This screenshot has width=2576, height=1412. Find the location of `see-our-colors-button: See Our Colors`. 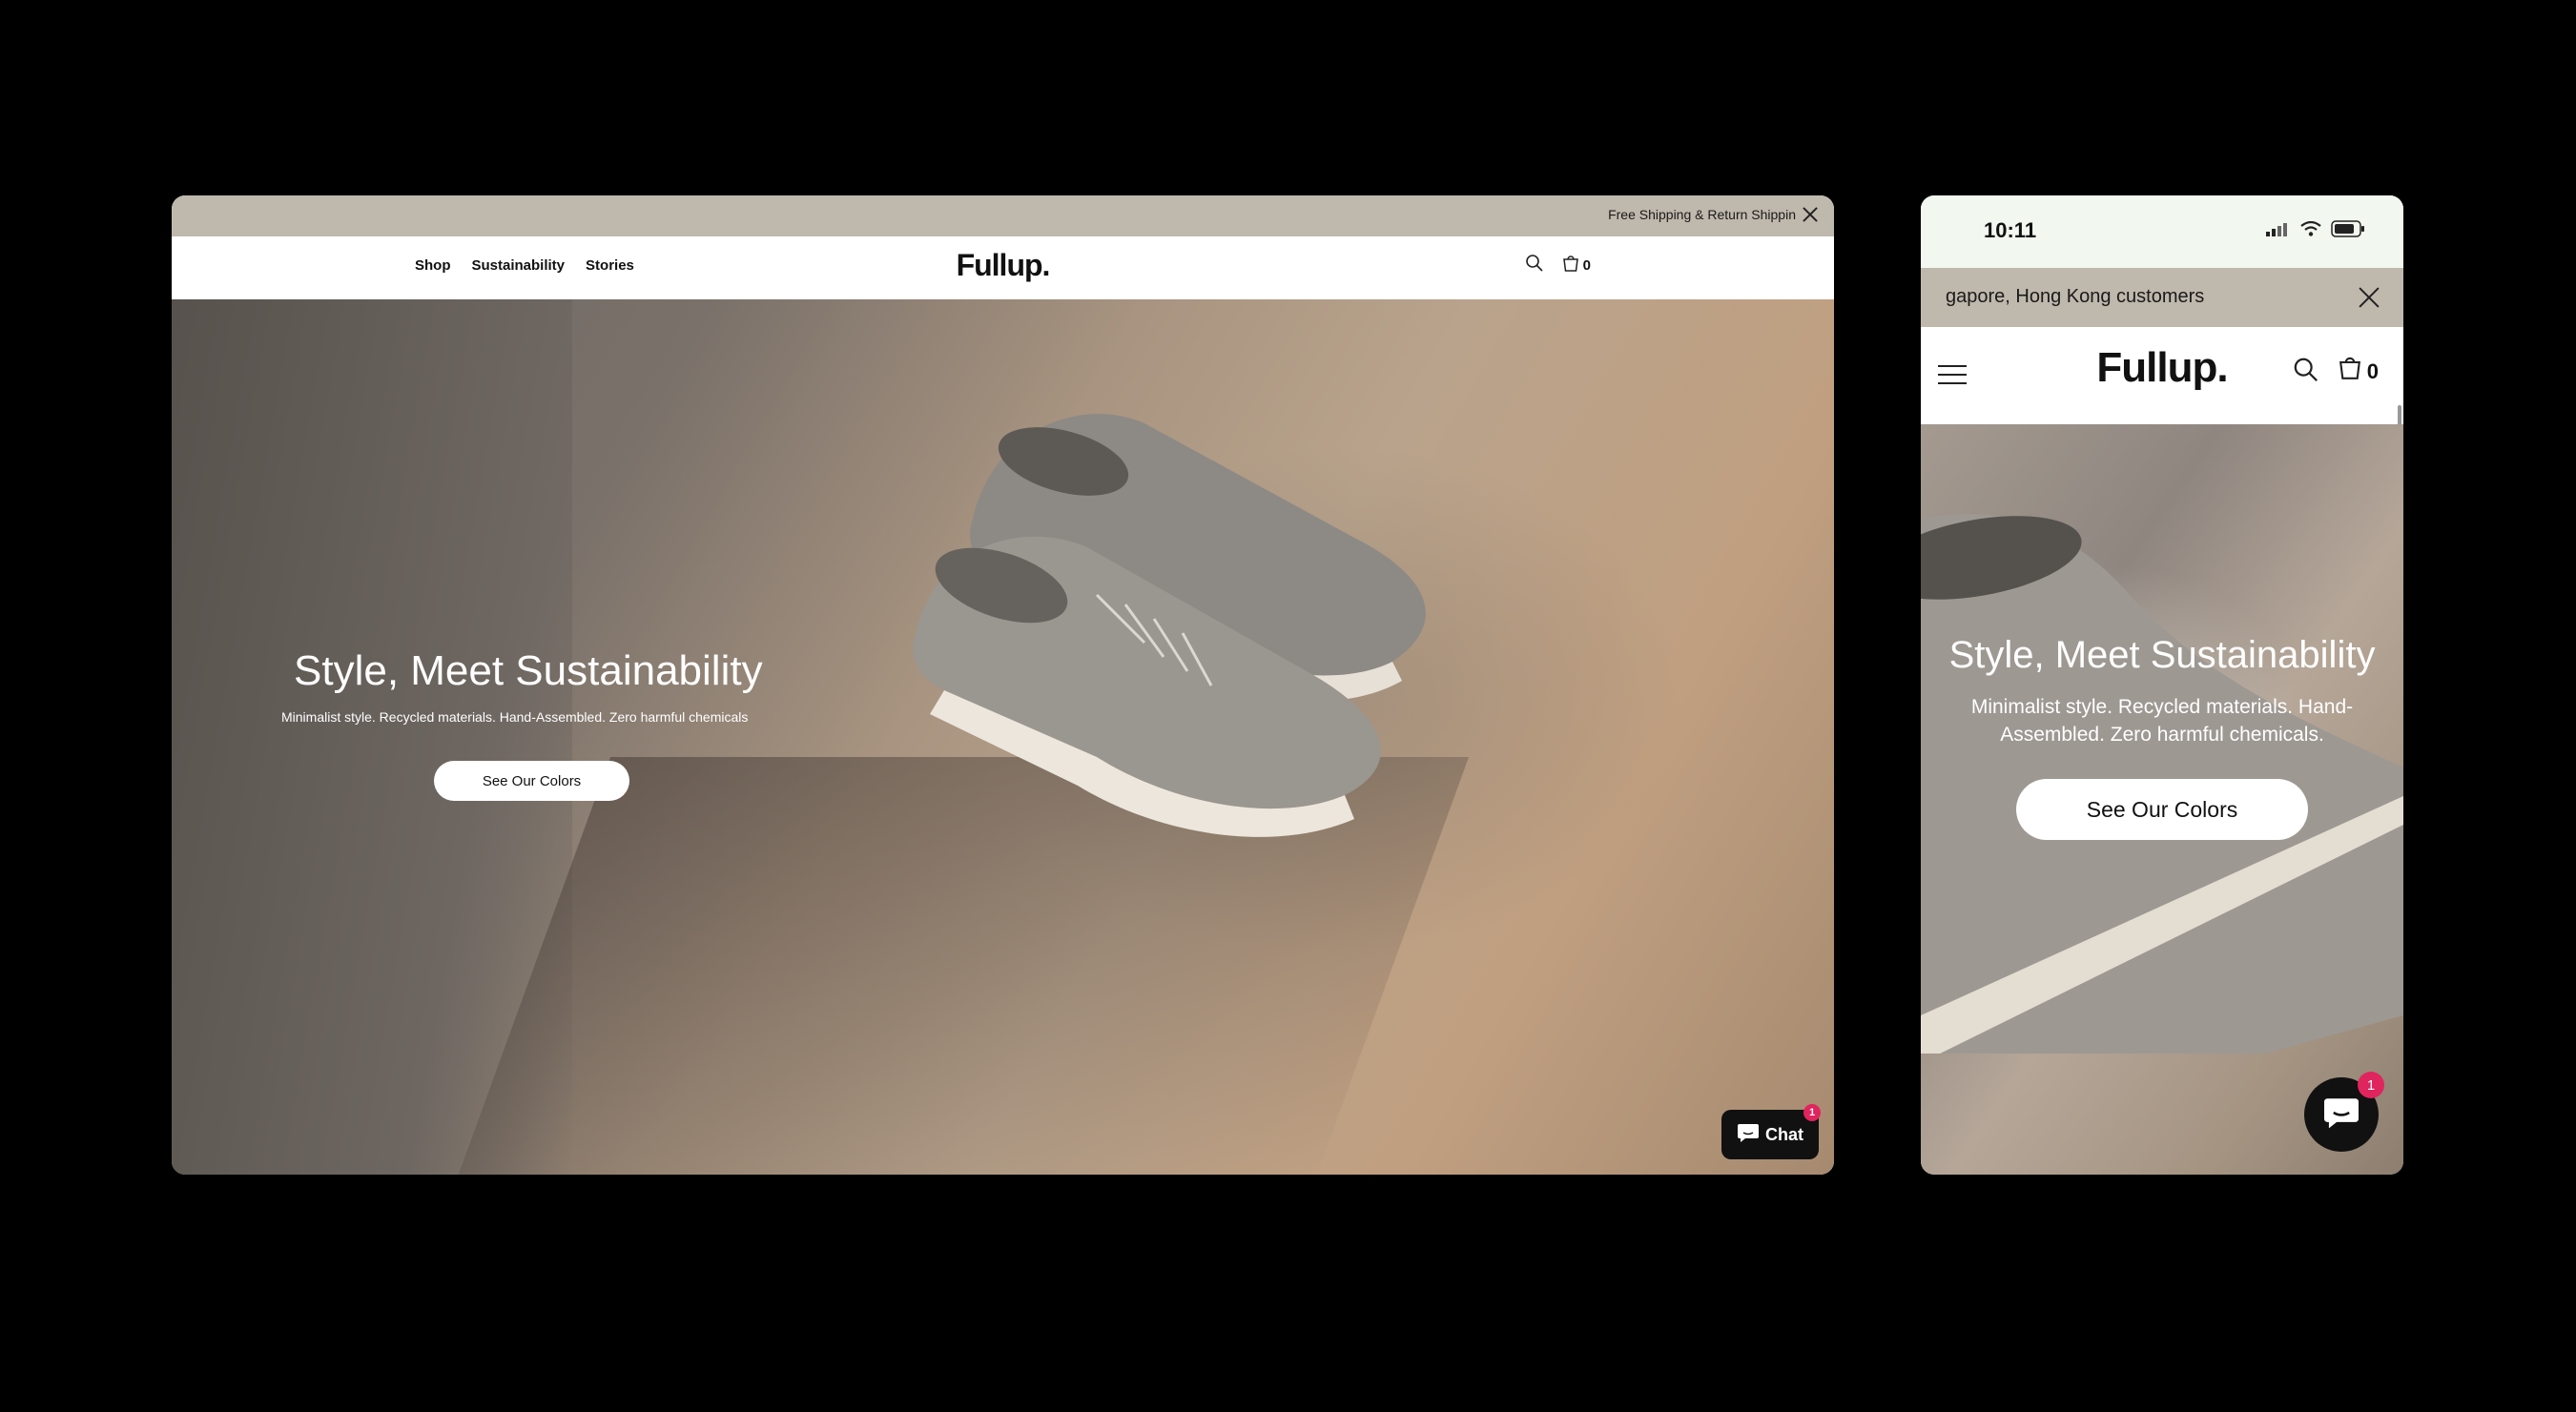

see-our-colors-button: See Our Colors is located at coordinates (531, 781).